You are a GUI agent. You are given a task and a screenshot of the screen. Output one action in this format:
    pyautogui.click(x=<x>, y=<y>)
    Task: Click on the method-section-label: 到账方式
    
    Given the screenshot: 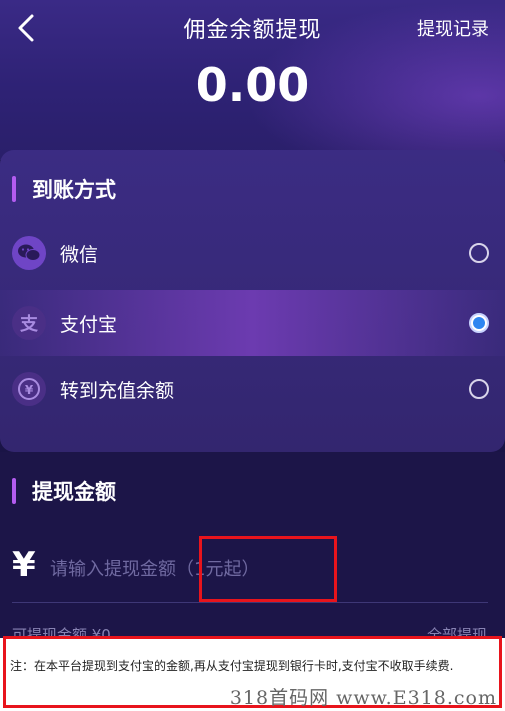 What is the action you would take?
    pyautogui.click(x=74, y=190)
    